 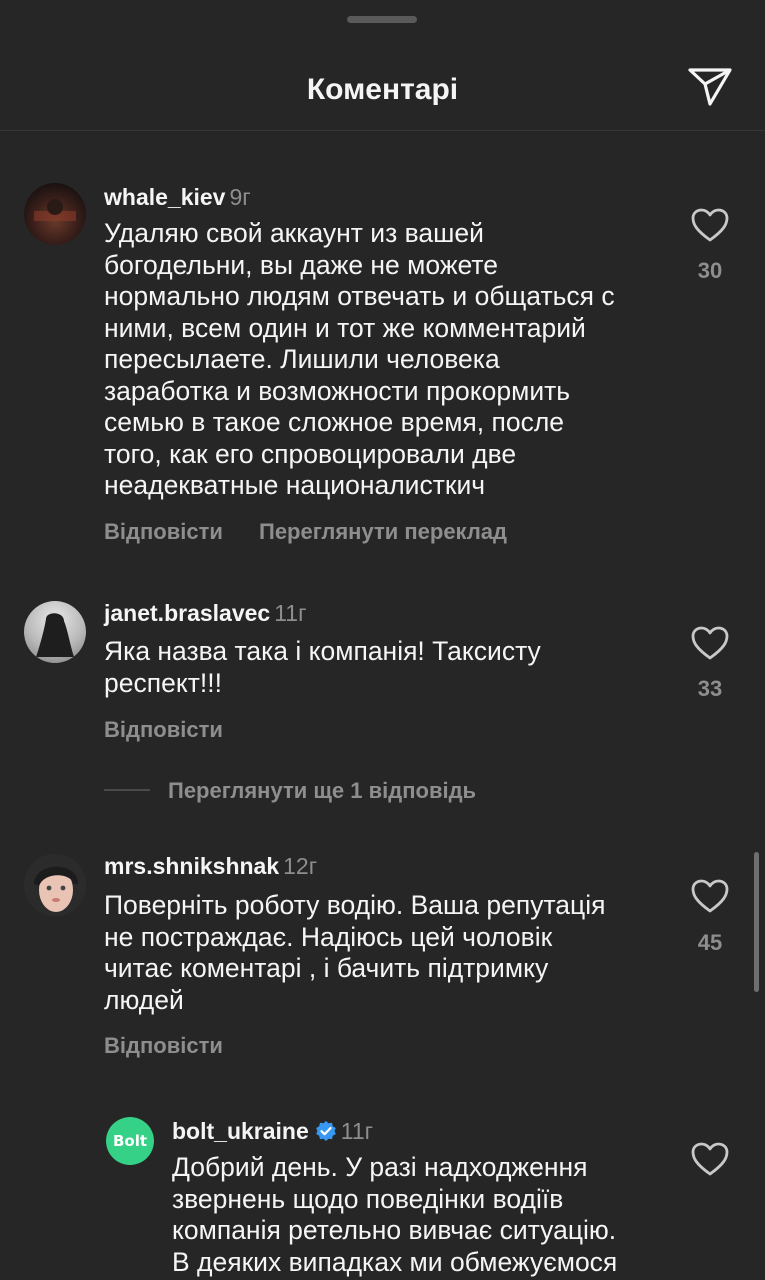 I want to click on verified-badge-icon, so click(x=325, y=1131).